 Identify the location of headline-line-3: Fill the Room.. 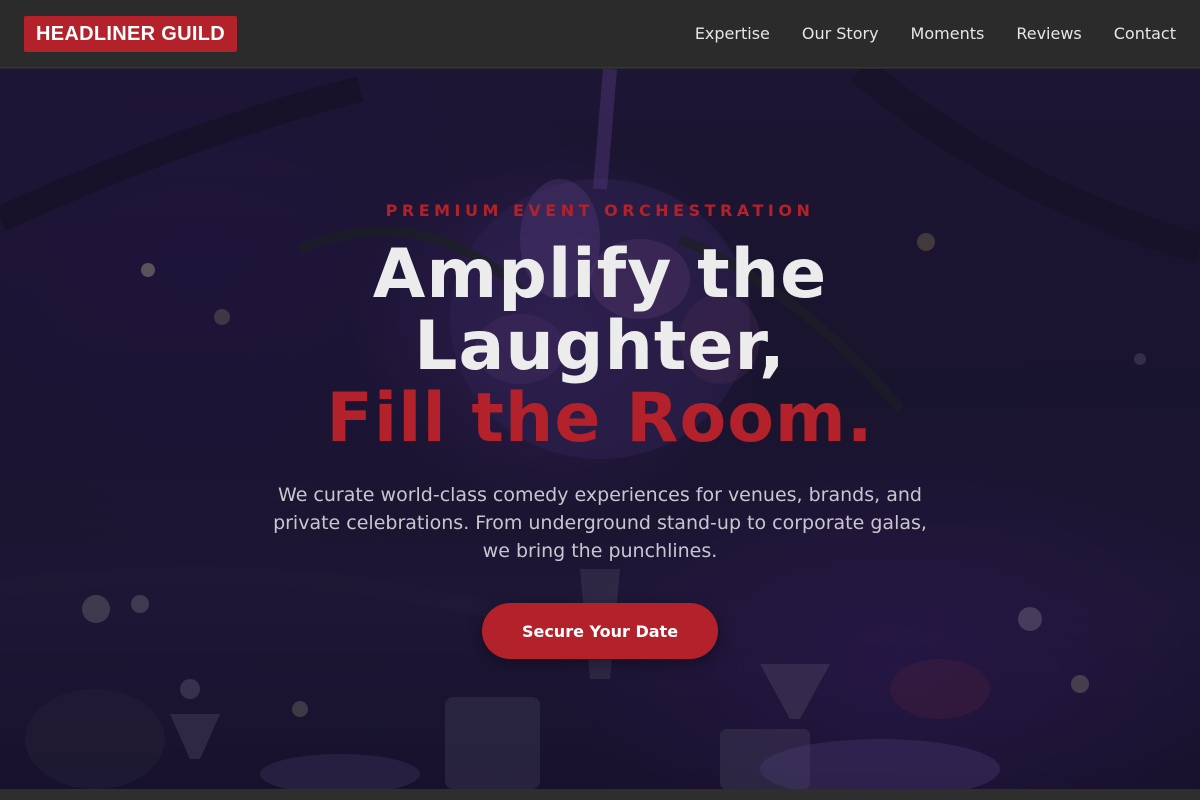
(600, 418).